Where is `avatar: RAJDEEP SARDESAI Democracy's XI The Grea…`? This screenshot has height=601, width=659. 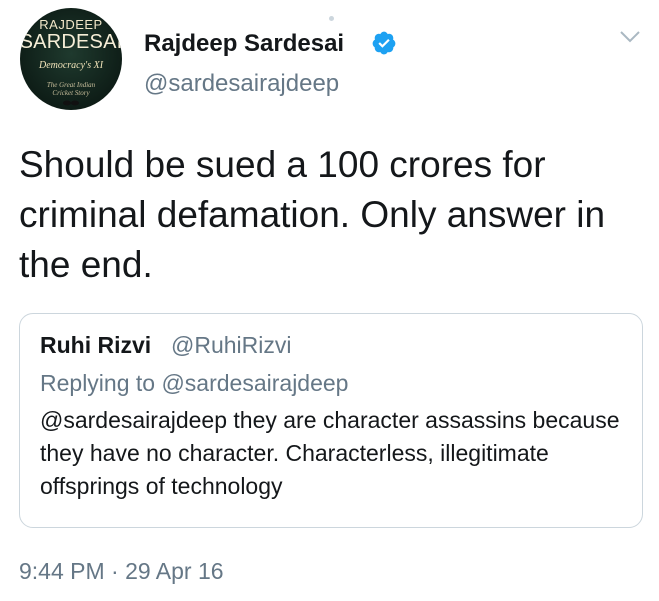
avatar: RAJDEEP SARDESAI Democracy's XI The Grea… is located at coordinates (71, 59).